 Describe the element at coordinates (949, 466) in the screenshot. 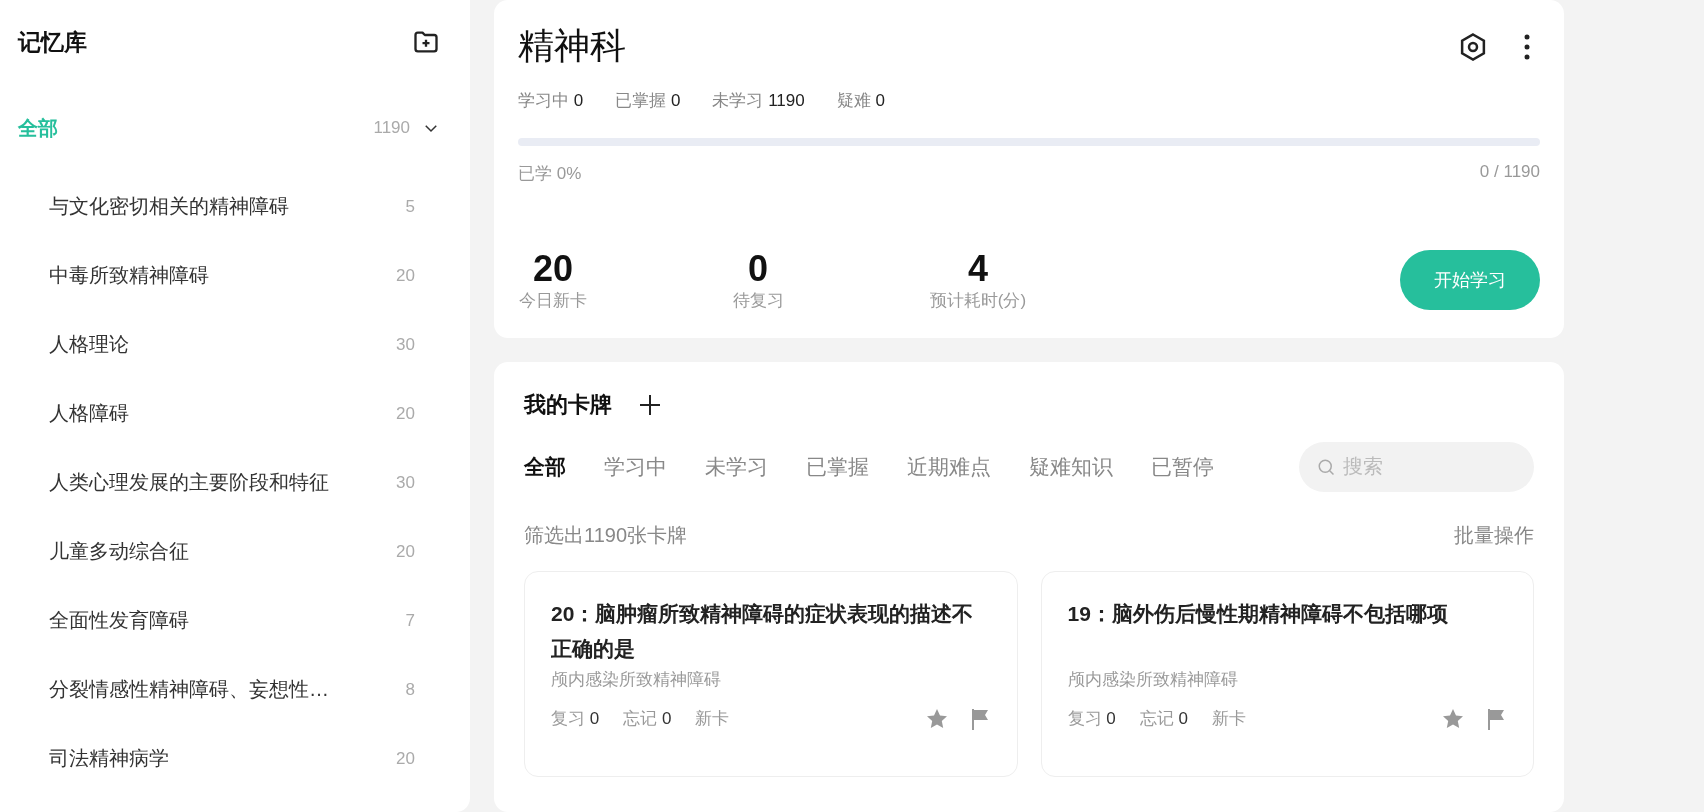

I see `filter-tab: 近期难点` at that location.